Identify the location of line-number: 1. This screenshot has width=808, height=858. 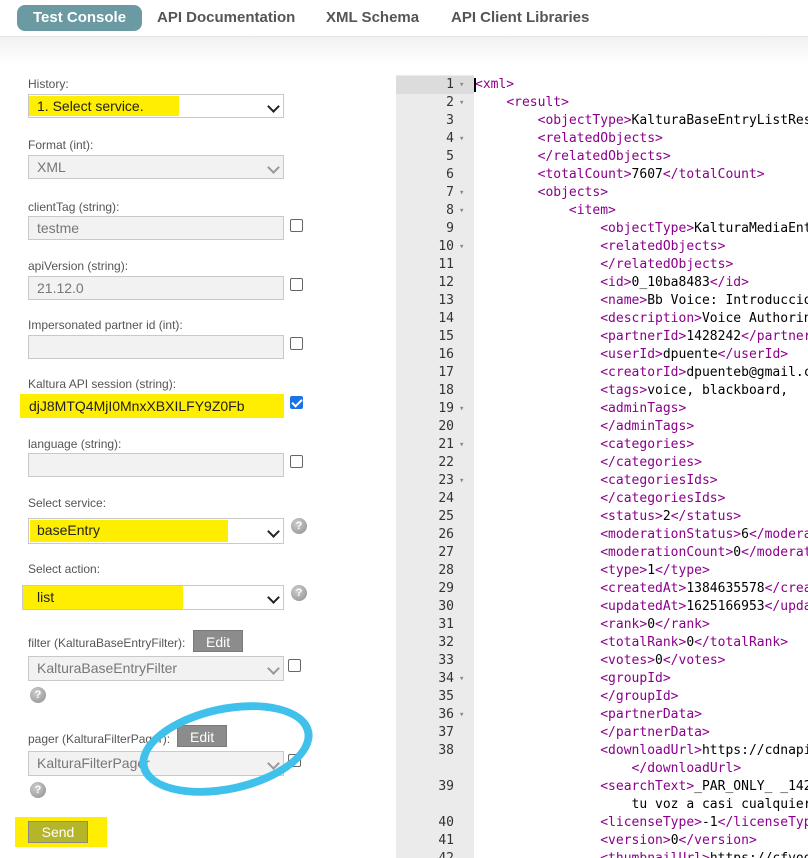
(450, 84).